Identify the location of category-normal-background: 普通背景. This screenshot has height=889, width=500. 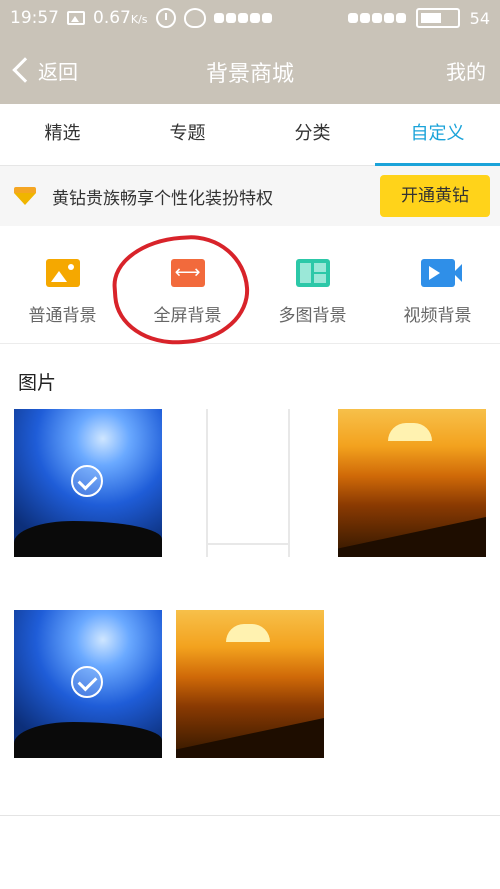
(62, 284).